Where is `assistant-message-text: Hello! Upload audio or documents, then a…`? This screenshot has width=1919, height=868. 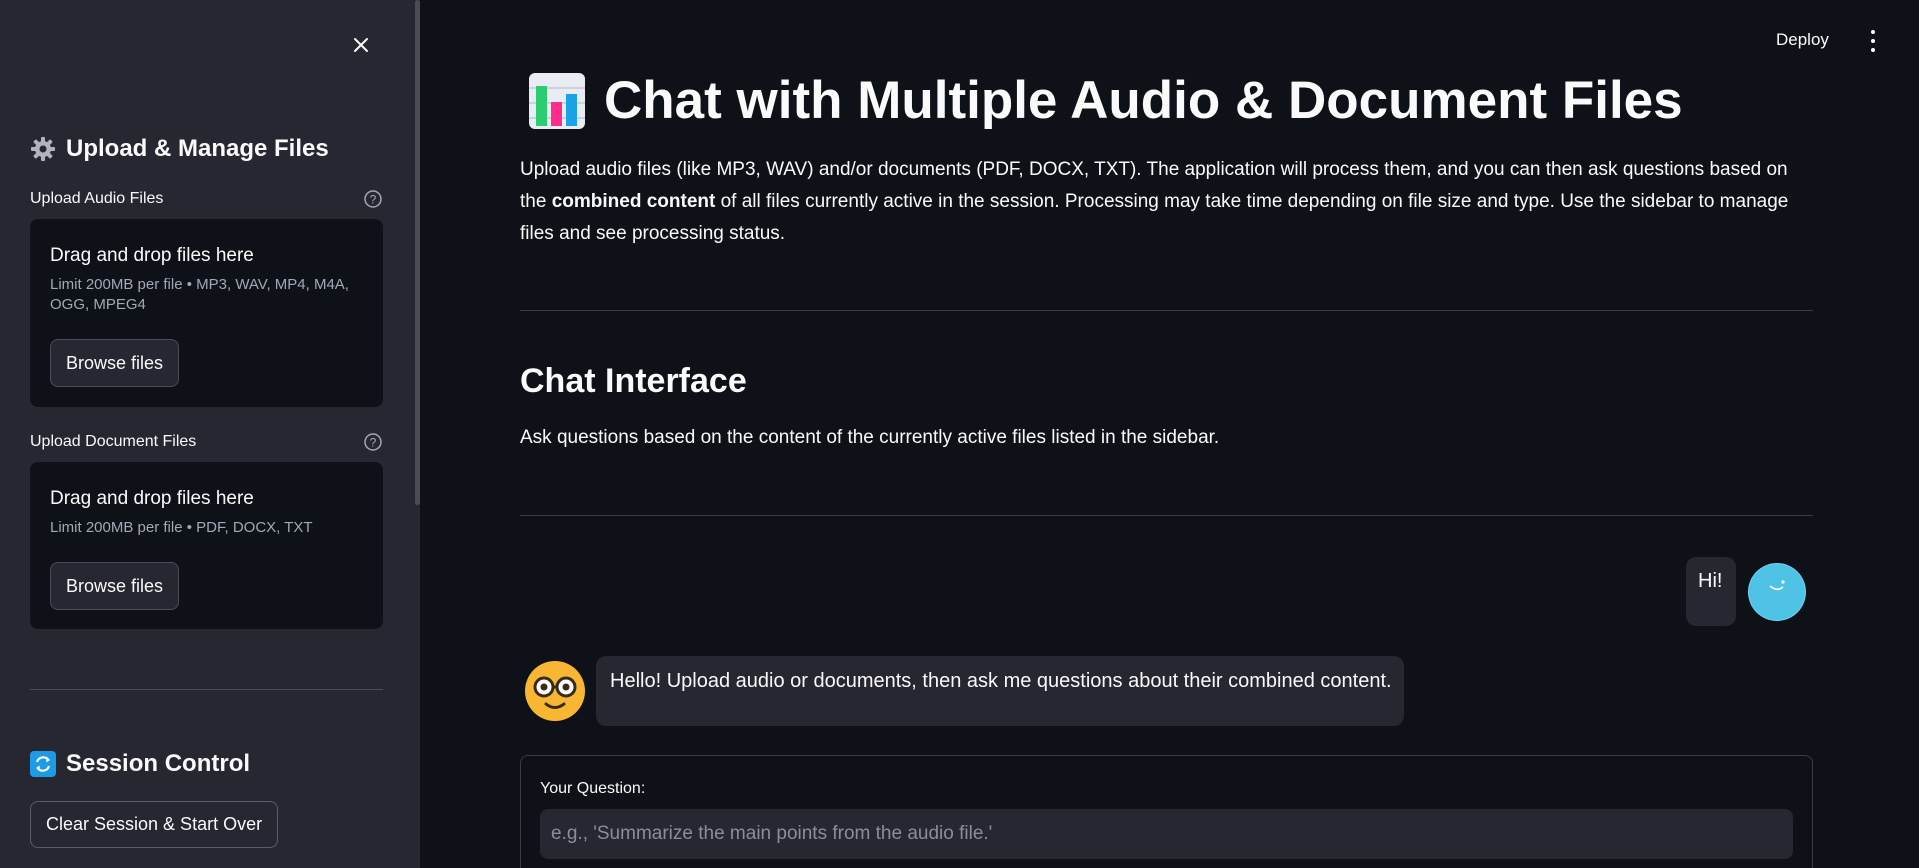 assistant-message-text: Hello! Upload audio or documents, then a… is located at coordinates (1001, 681).